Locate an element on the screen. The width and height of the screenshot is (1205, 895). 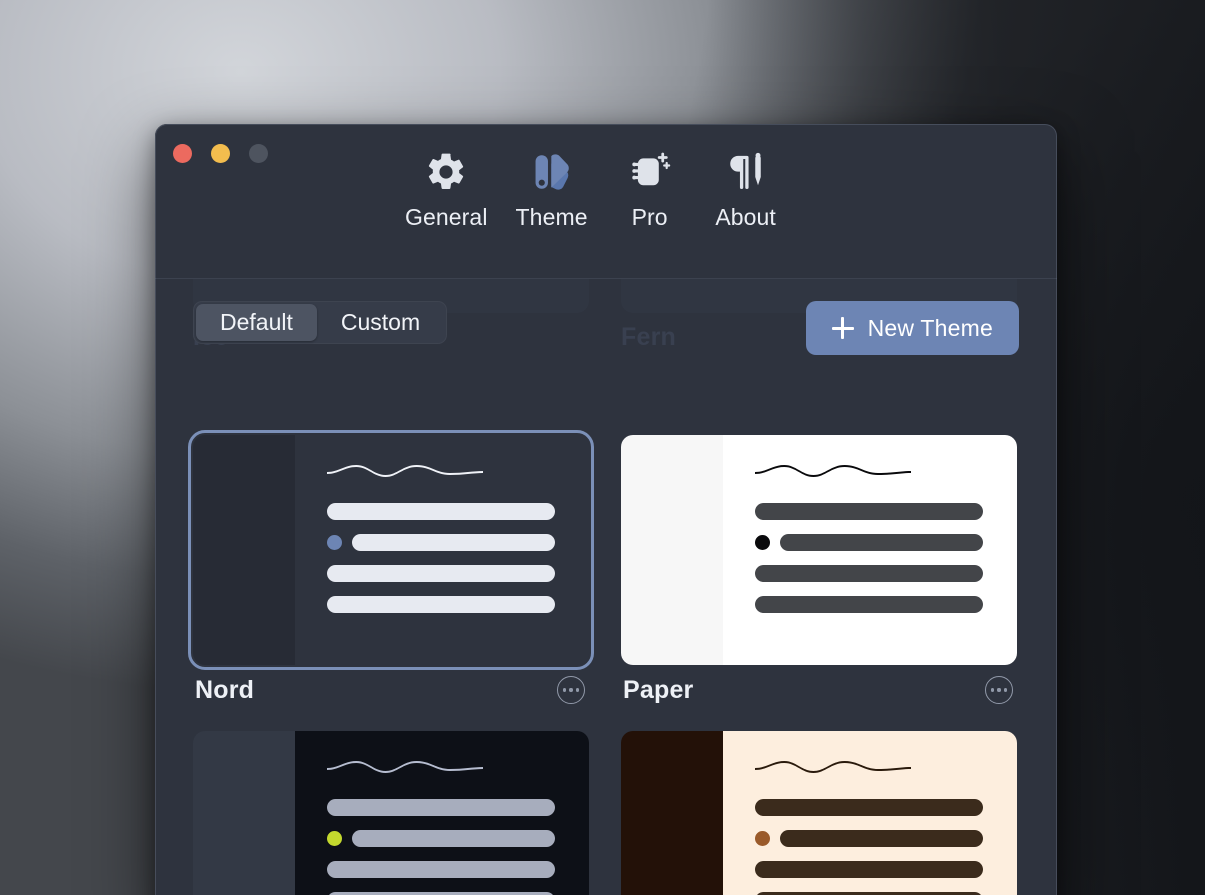
pilcrow-pen-icon is located at coordinates (746, 172).